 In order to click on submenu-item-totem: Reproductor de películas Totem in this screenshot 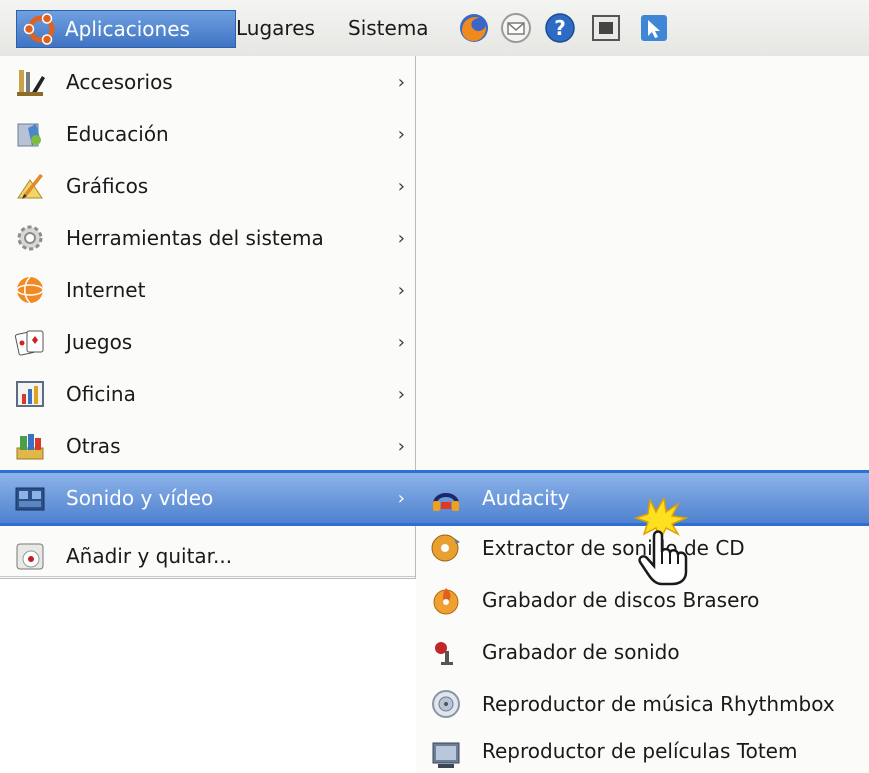, I will do `click(642, 750)`.